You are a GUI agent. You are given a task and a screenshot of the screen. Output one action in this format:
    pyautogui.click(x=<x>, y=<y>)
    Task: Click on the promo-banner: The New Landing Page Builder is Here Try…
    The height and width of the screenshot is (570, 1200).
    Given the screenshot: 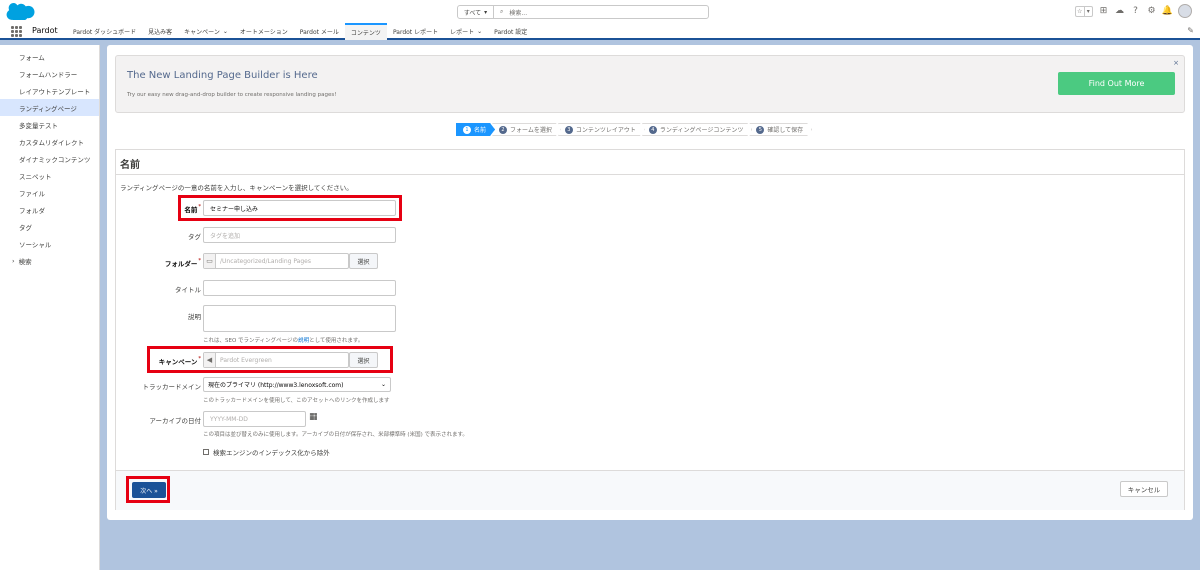 What is the action you would take?
    pyautogui.click(x=650, y=84)
    